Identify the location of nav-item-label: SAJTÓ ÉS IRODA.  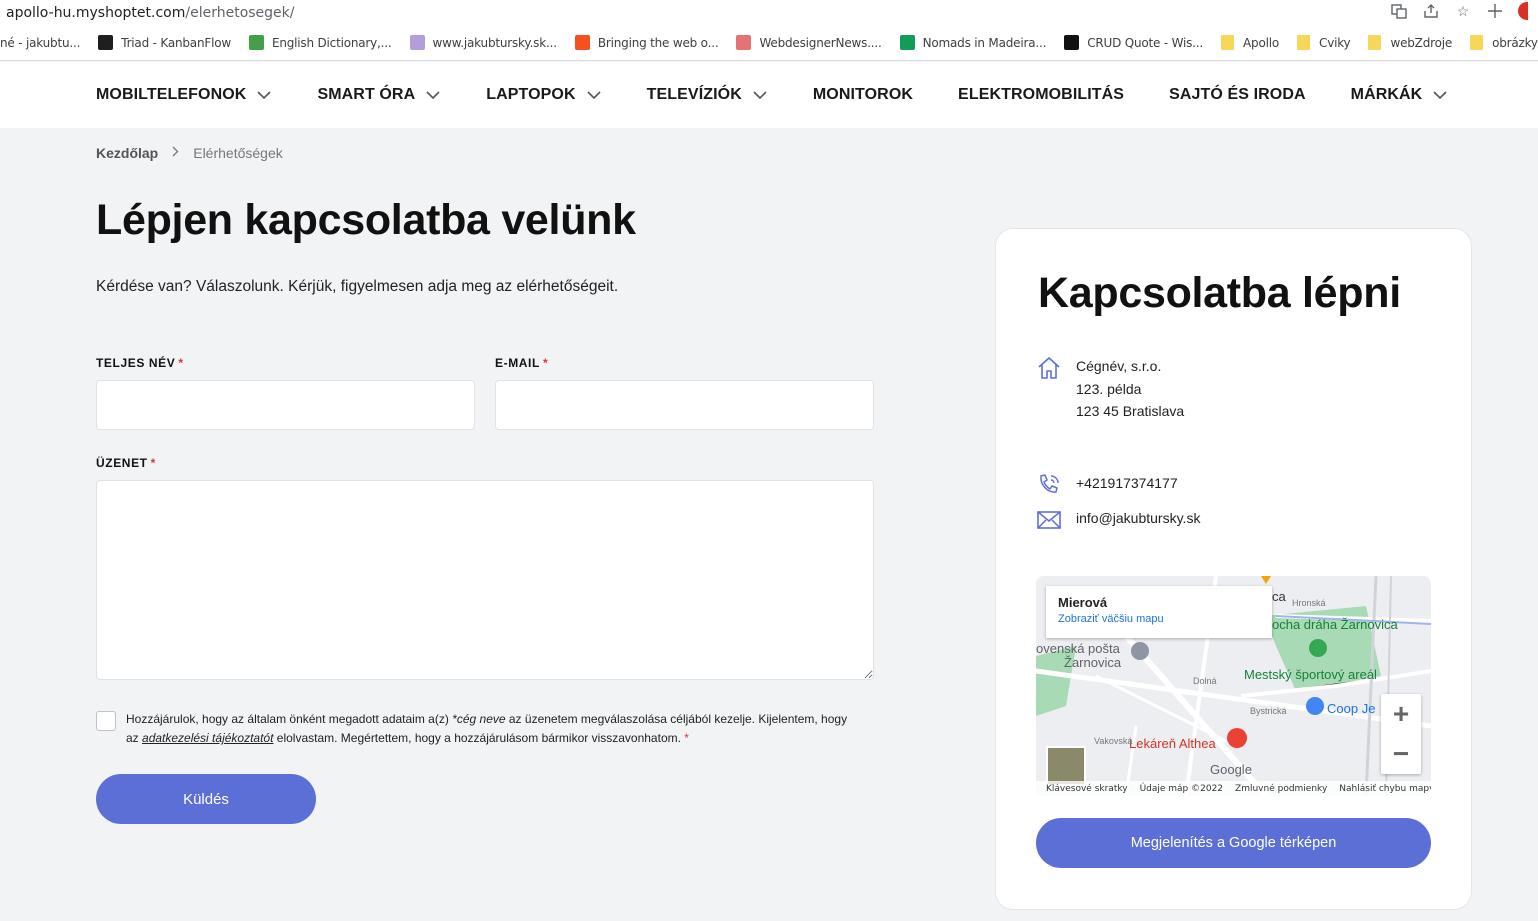
(1237, 94).